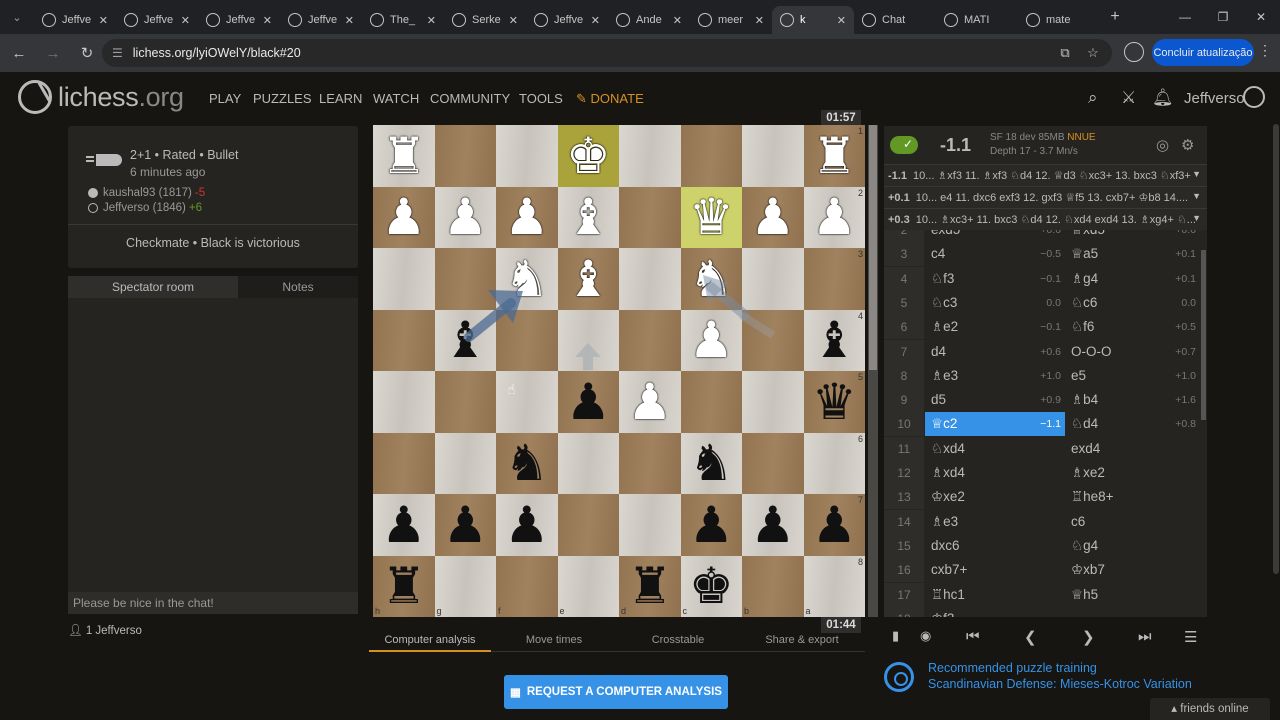  Describe the element at coordinates (995, 449) in the screenshot. I see `white-move: ♘xd4` at that location.